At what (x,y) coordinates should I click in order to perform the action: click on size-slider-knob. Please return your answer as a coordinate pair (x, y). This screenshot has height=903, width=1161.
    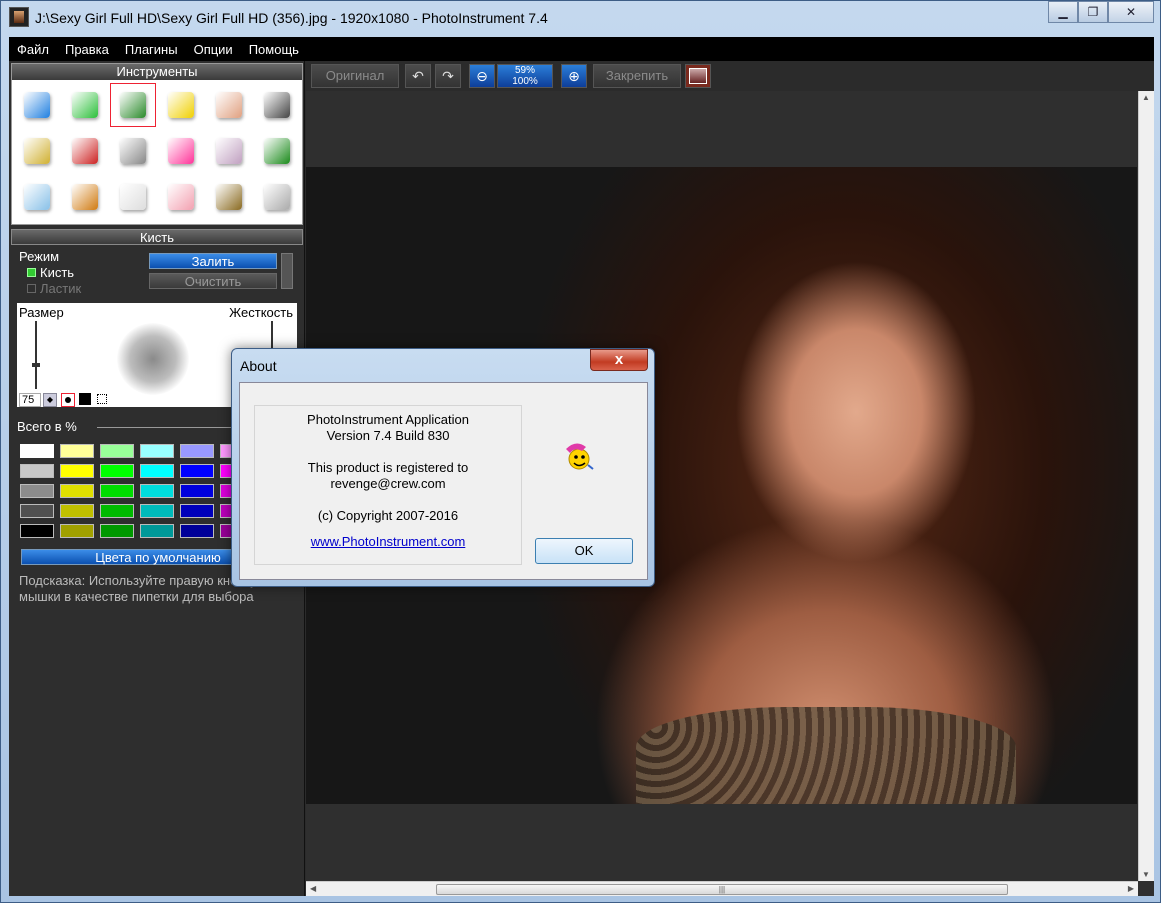
    Looking at the image, I should click on (36, 365).